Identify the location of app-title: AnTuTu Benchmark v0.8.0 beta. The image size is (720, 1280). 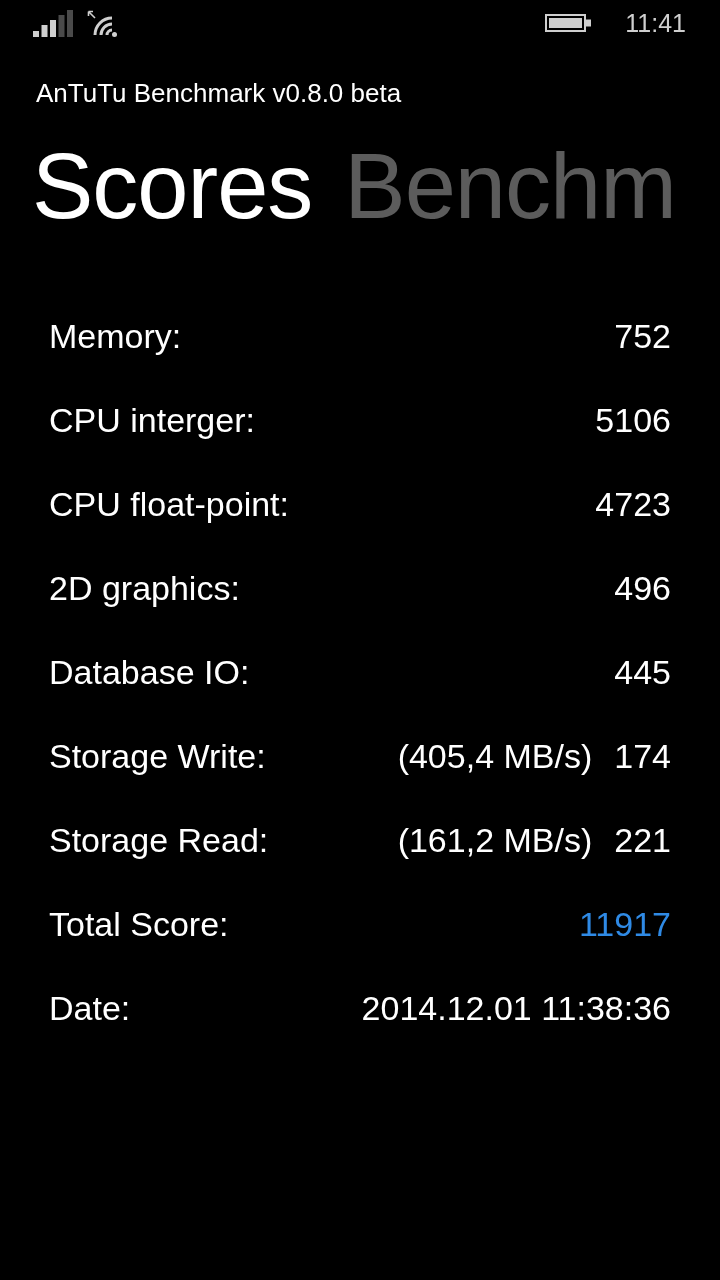
(219, 93).